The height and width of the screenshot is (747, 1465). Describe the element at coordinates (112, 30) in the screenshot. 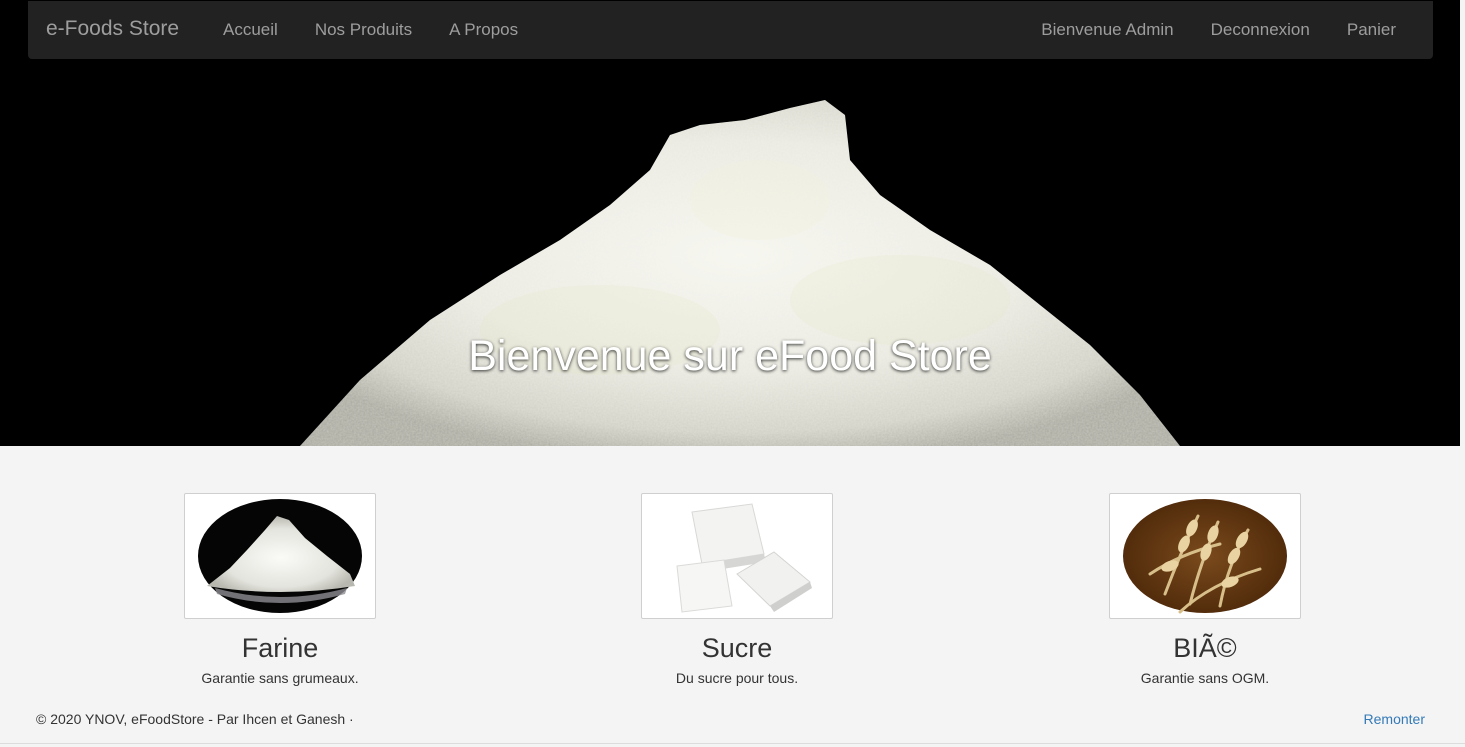

I see `brand-logo-link: e-Foods Store` at that location.